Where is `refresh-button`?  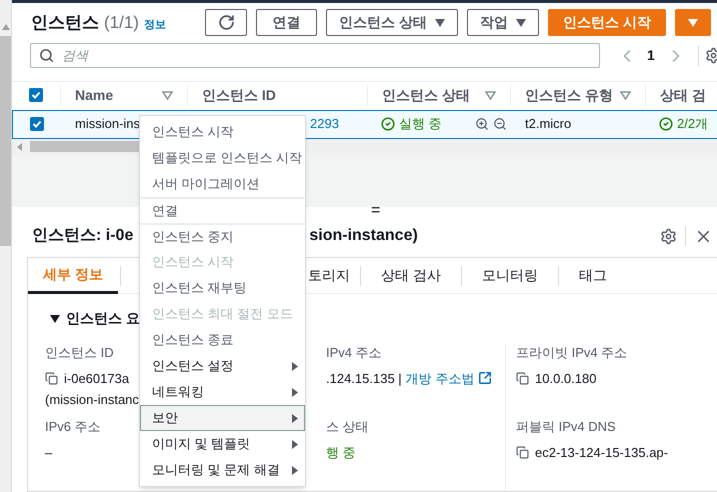
refresh-button is located at coordinates (226, 22).